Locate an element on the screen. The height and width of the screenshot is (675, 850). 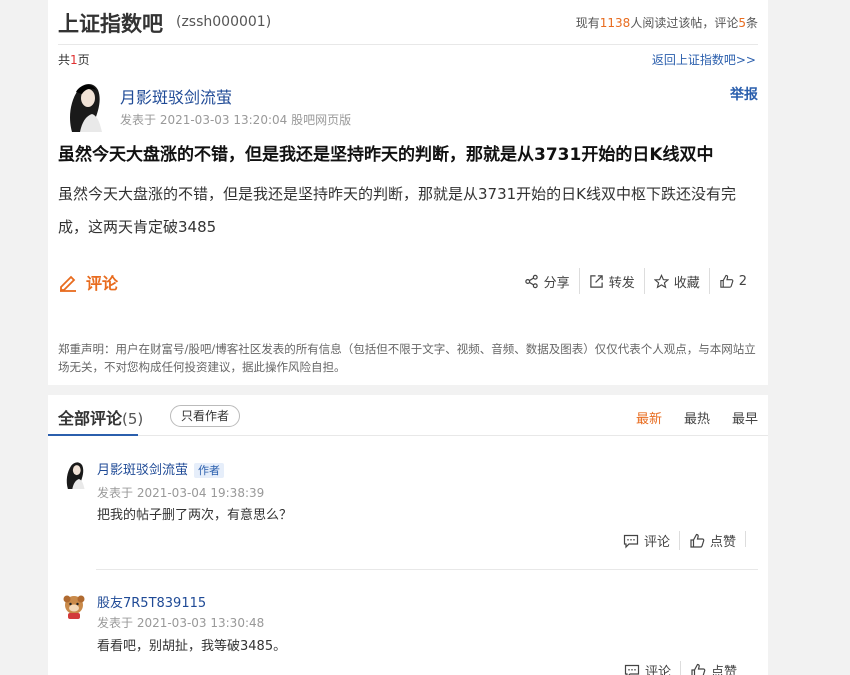
comment-author-line: 月影斑驳剑流萤 作者 is located at coordinates (161, 468).